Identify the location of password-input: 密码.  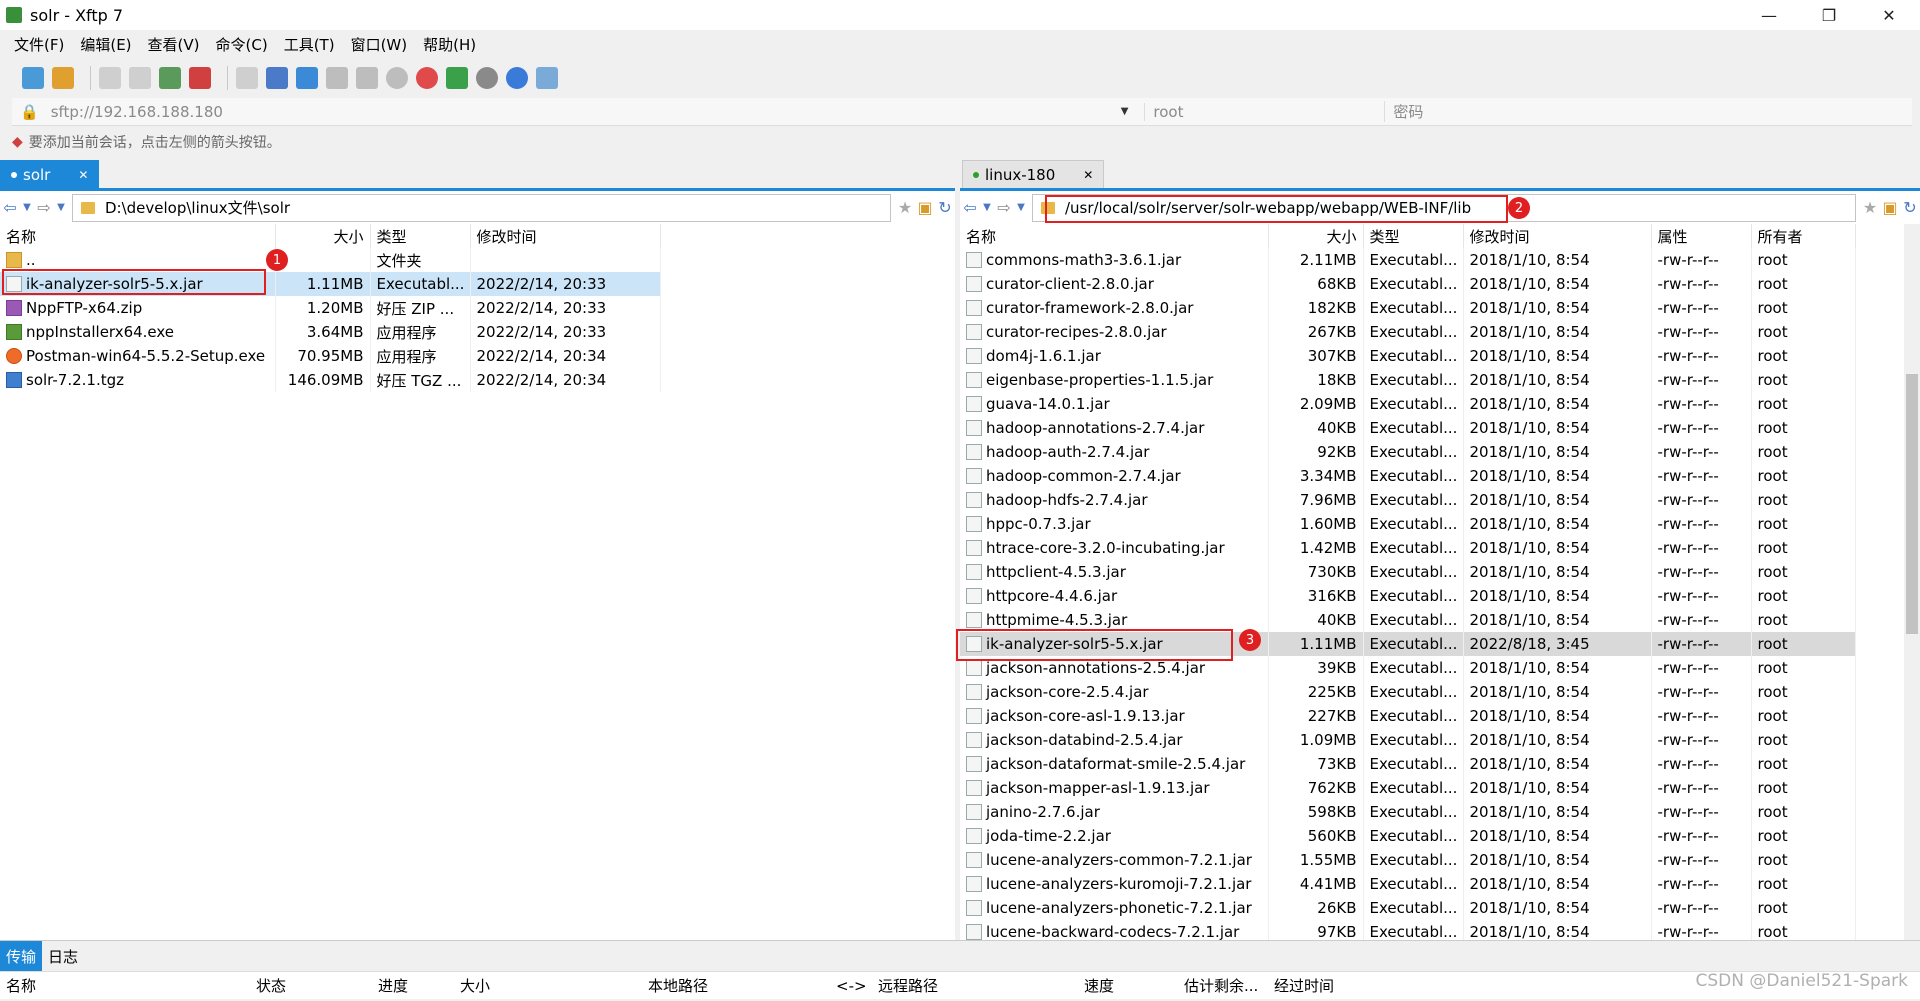
(1534, 111).